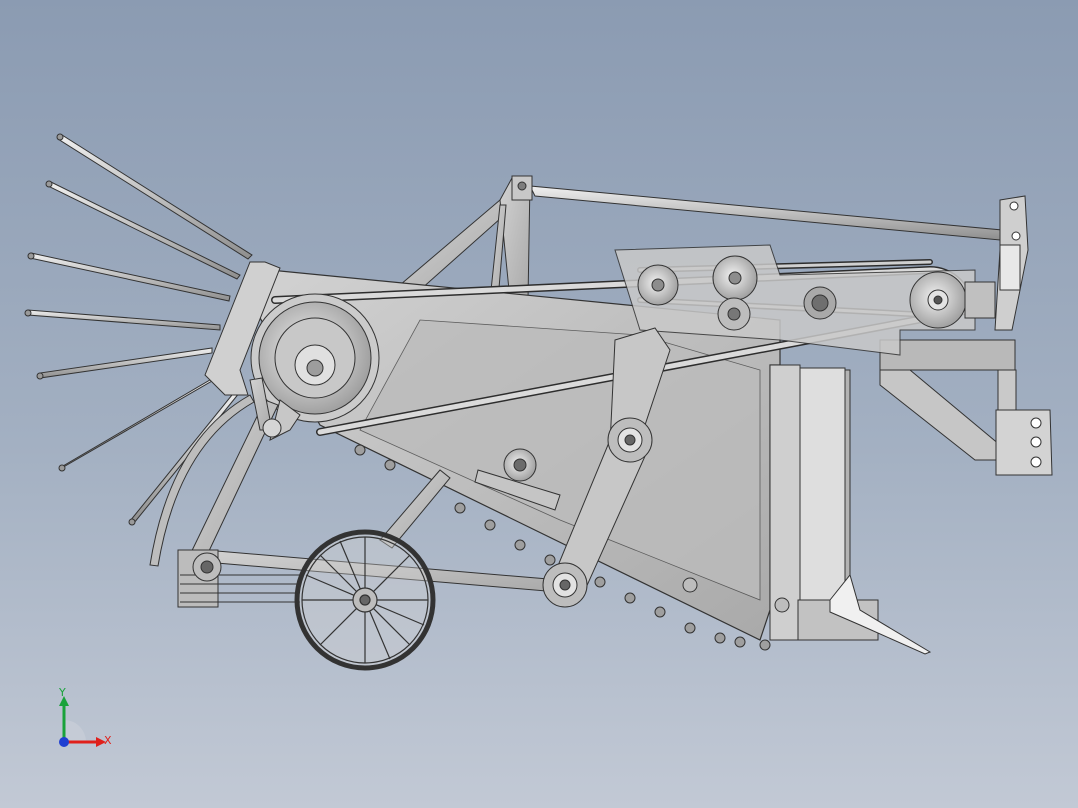 This screenshot has height=808, width=1078. I want to click on x-axis-label: X, so click(108, 740).